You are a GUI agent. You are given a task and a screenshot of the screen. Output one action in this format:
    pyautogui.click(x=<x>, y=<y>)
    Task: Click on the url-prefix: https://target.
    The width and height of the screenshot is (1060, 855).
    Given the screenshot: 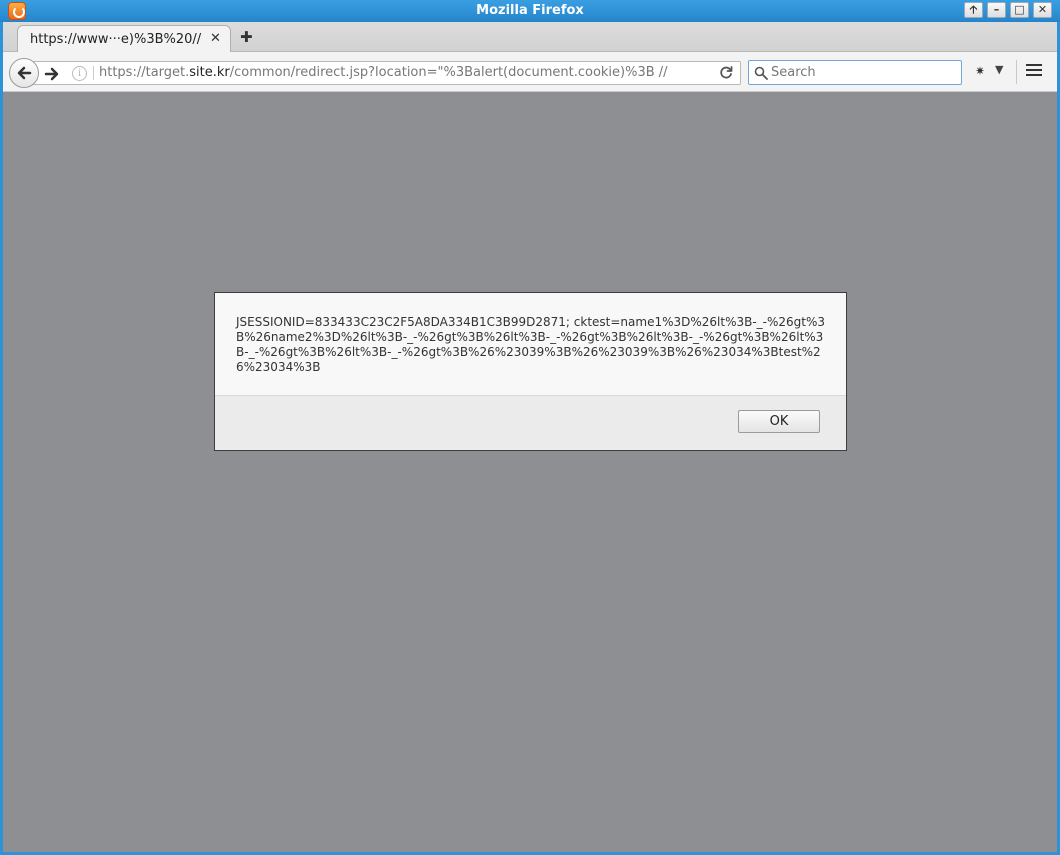 What is the action you would take?
    pyautogui.click(x=144, y=72)
    